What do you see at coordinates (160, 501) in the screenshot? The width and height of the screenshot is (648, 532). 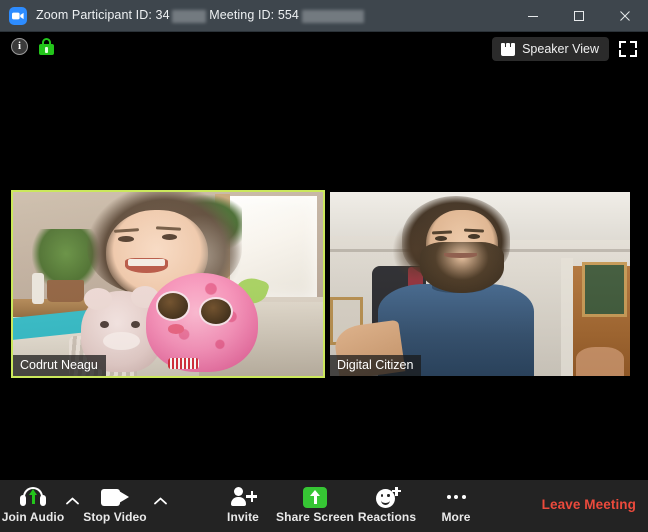 I see `video-options-chevron-up-icon` at bounding box center [160, 501].